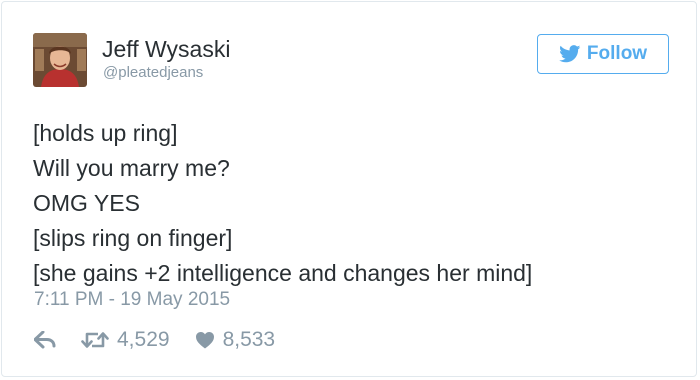 Image resolution: width=700 pixels, height=380 pixels. I want to click on follow-button: Follow, so click(603, 54).